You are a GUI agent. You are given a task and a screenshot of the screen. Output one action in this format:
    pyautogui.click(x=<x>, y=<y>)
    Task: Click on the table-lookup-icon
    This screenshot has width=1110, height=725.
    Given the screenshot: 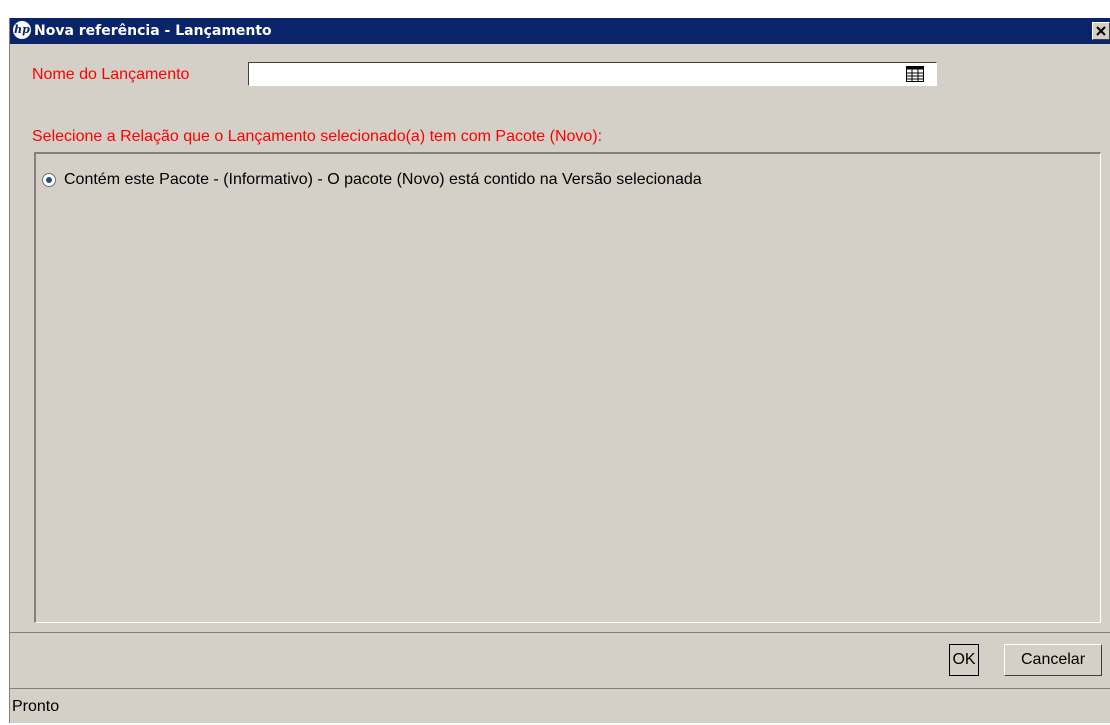 What is the action you would take?
    pyautogui.click(x=915, y=74)
    